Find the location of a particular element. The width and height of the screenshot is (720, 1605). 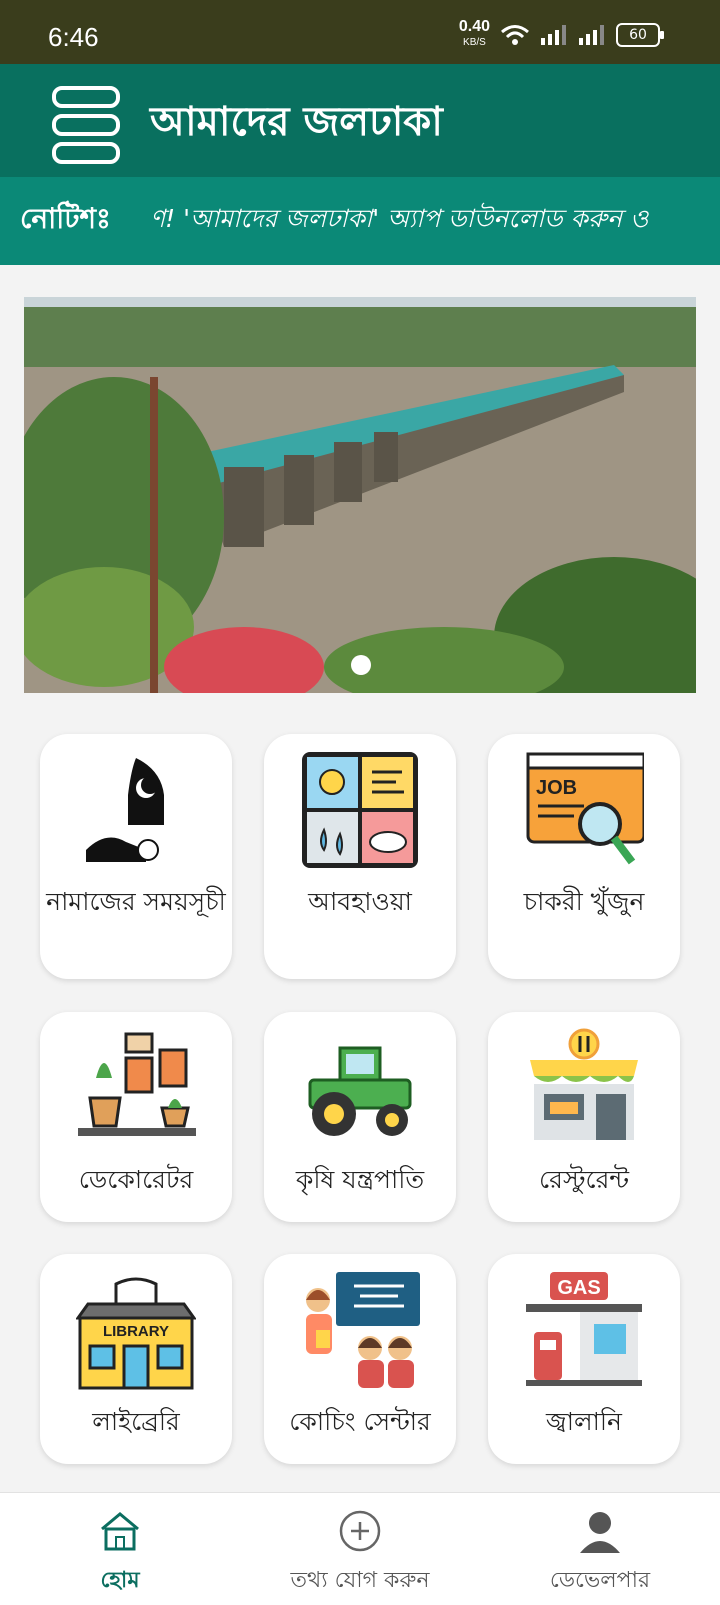

tractor-icon is located at coordinates (360, 1091).